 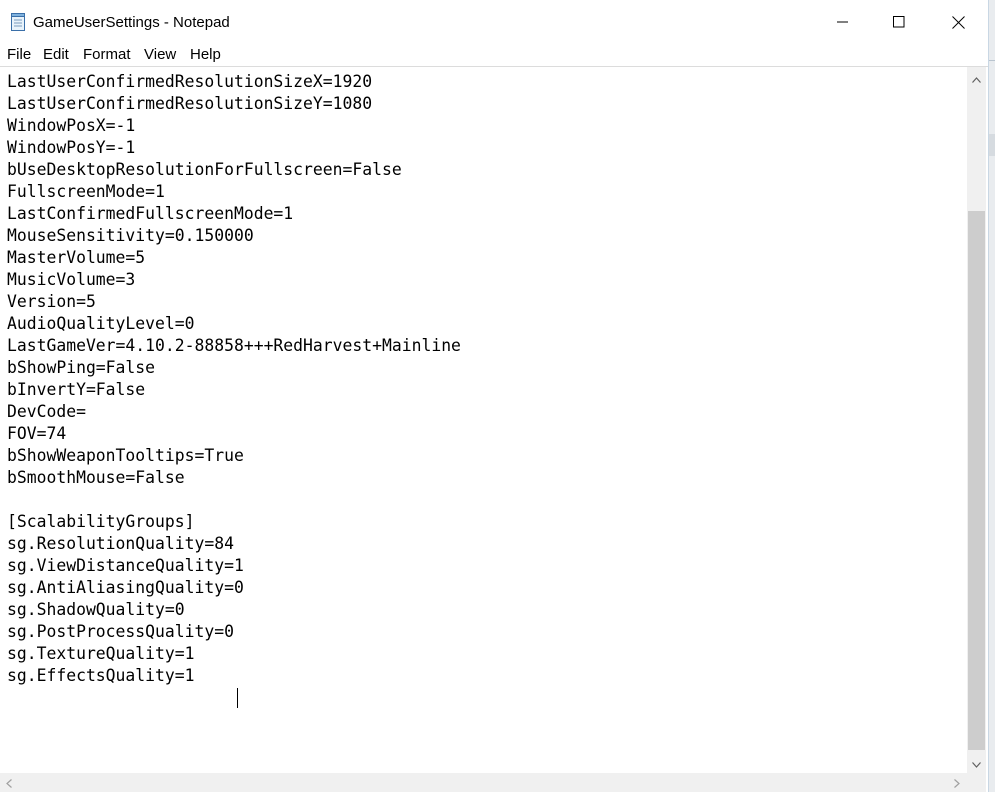 I want to click on text-caret, so click(x=237, y=698).